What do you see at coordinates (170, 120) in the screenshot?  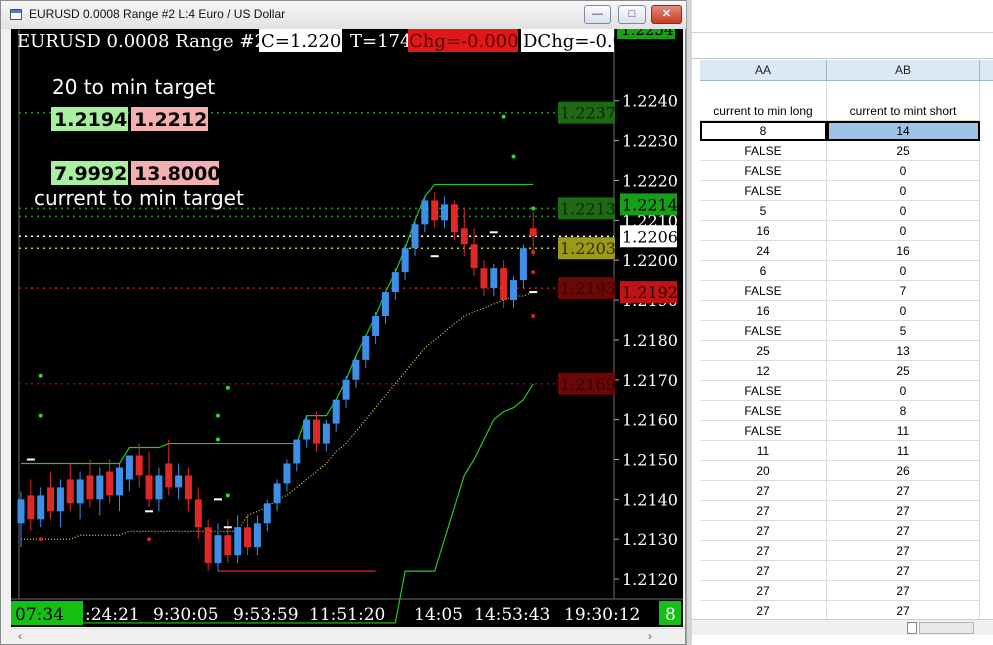 I see `box-short-1: 1.2212` at bounding box center [170, 120].